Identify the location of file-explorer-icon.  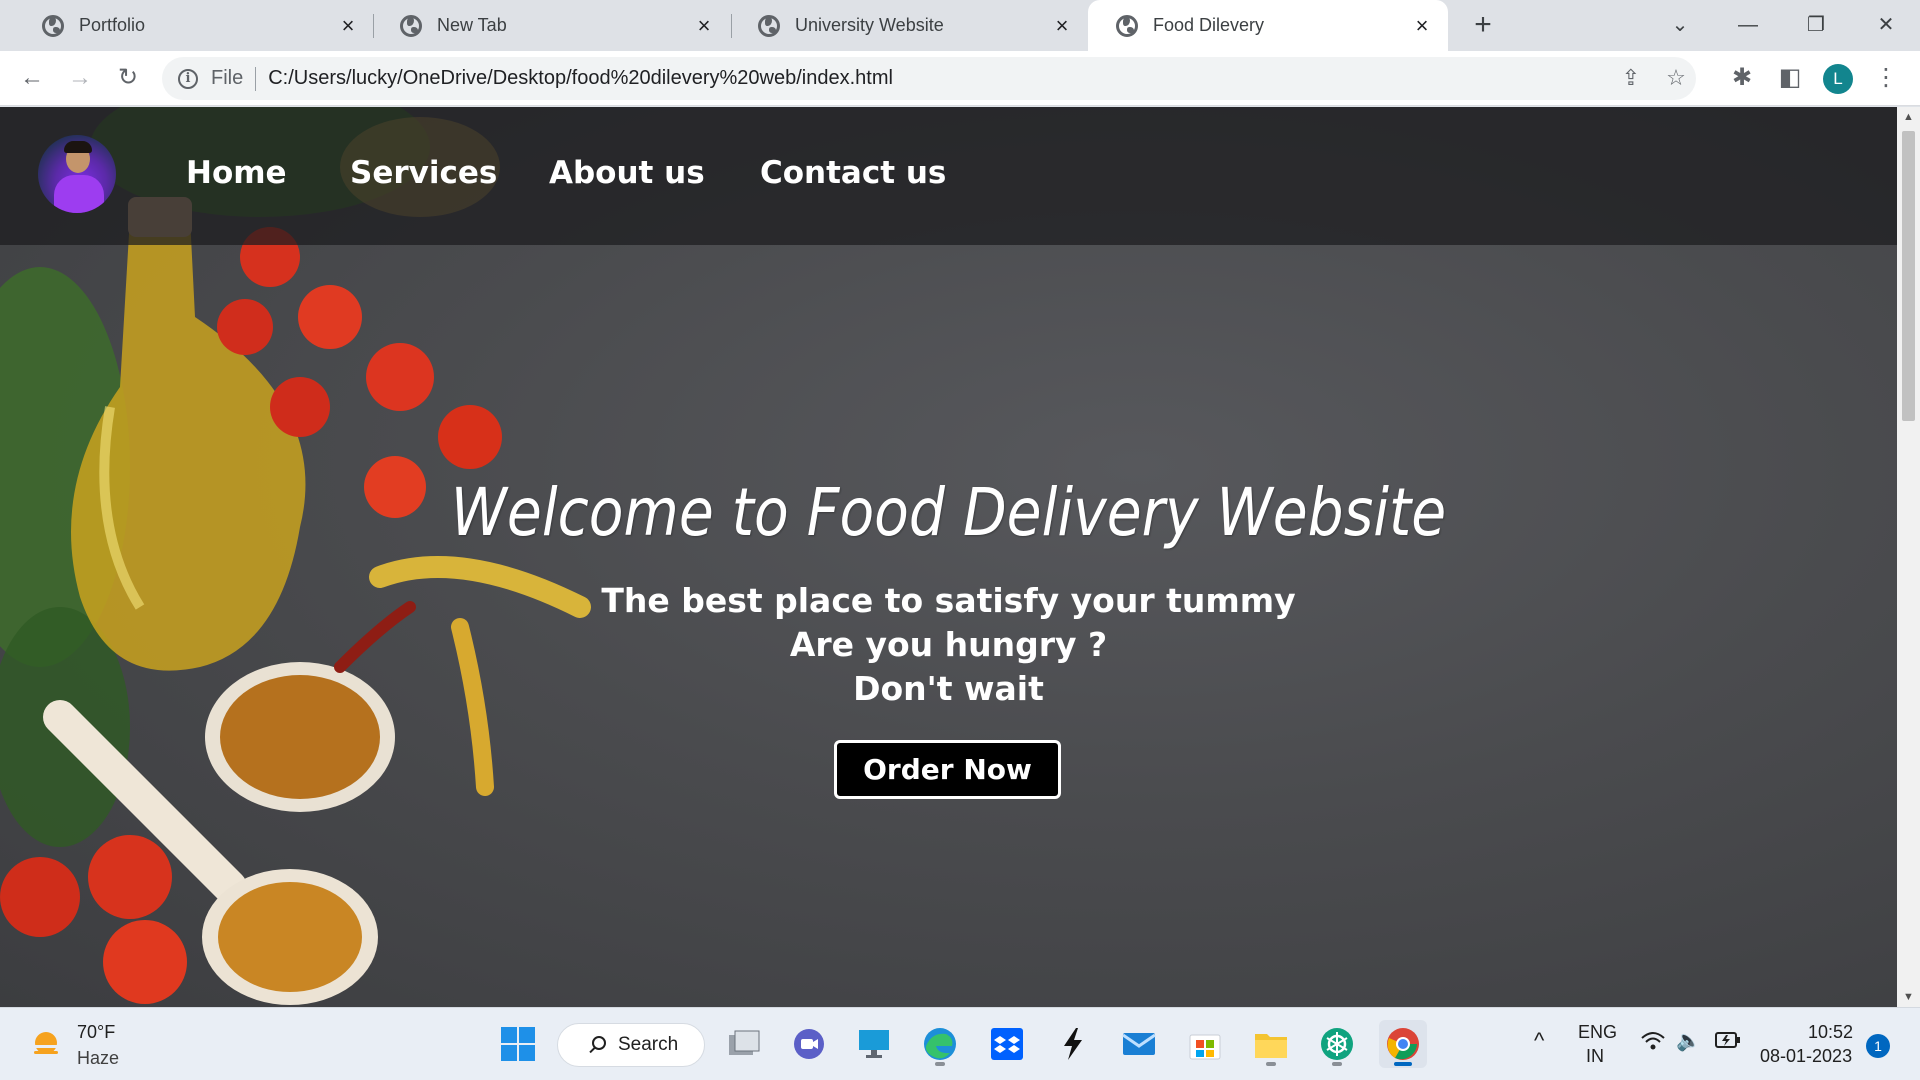
(1271, 1044).